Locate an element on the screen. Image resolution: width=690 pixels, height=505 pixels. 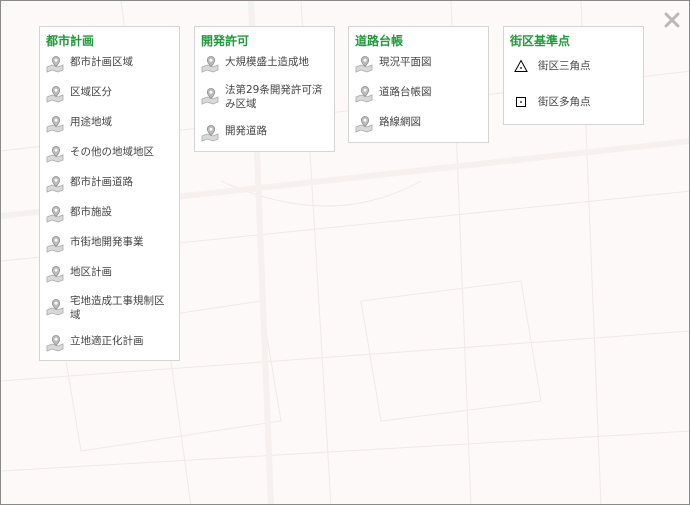
layer-item: 街区多角点 is located at coordinates (550, 102).